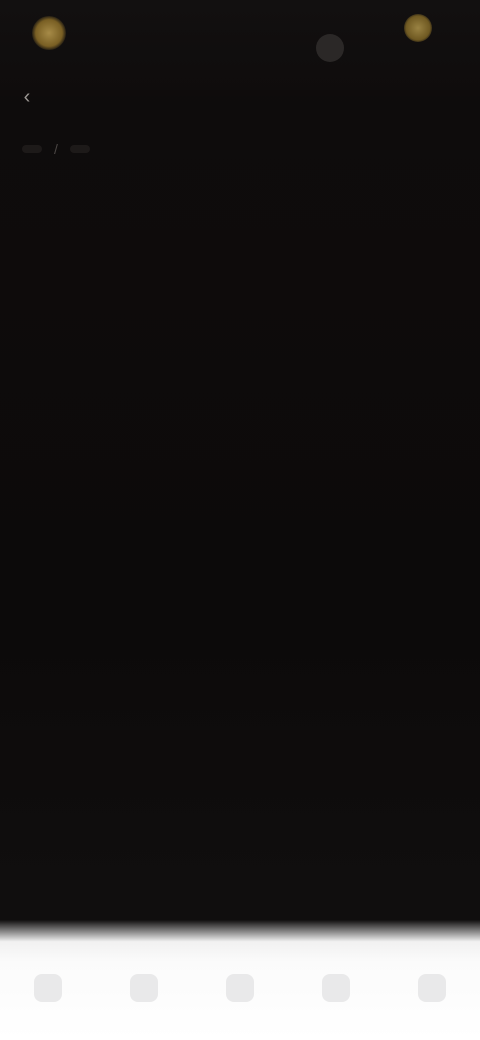 Image resolution: width=480 pixels, height=1040 pixels. What do you see at coordinates (360, 76) in the screenshot?
I see `ticker-text` at bounding box center [360, 76].